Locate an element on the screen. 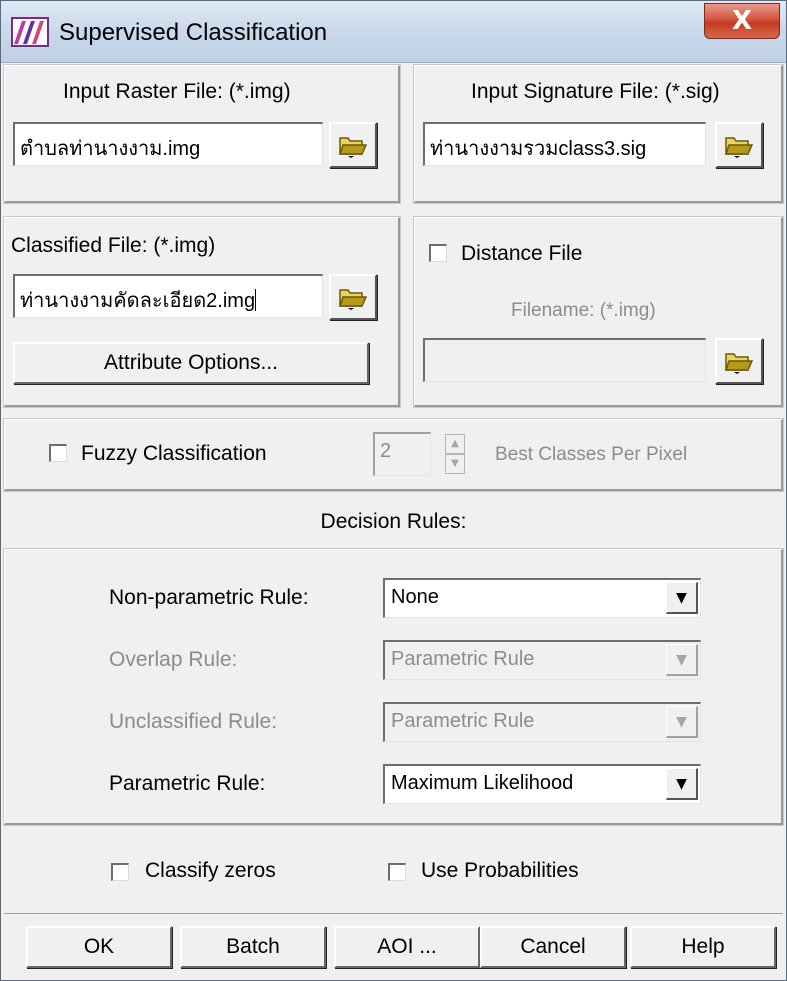 The height and width of the screenshot is (981, 787). input-signature-browse-button is located at coordinates (739, 145).